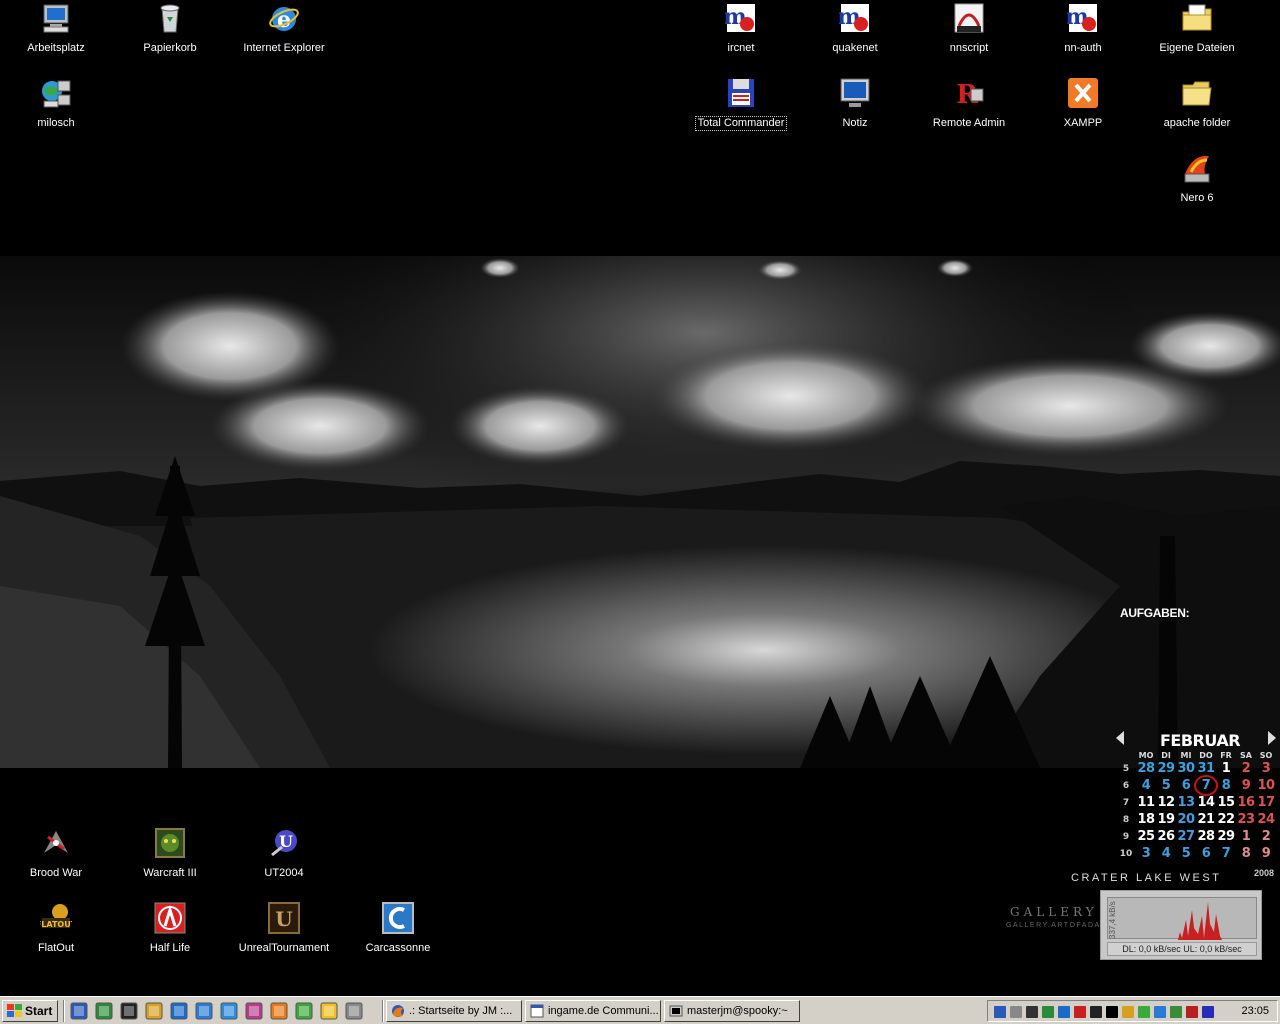  What do you see at coordinates (1166, 819) in the screenshot?
I see `calendar-day: 19` at bounding box center [1166, 819].